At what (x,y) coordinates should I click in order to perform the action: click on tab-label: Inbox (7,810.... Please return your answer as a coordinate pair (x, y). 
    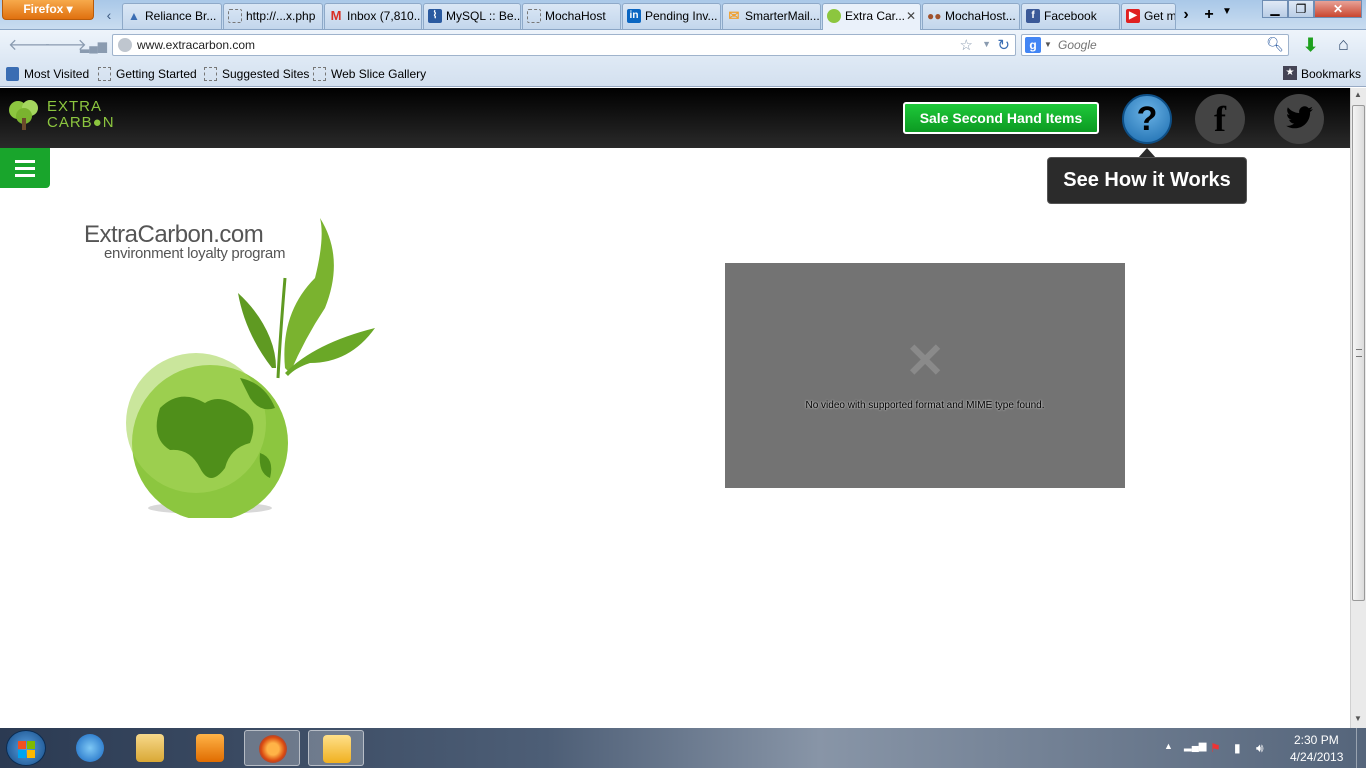
    Looking at the image, I should click on (384, 16).